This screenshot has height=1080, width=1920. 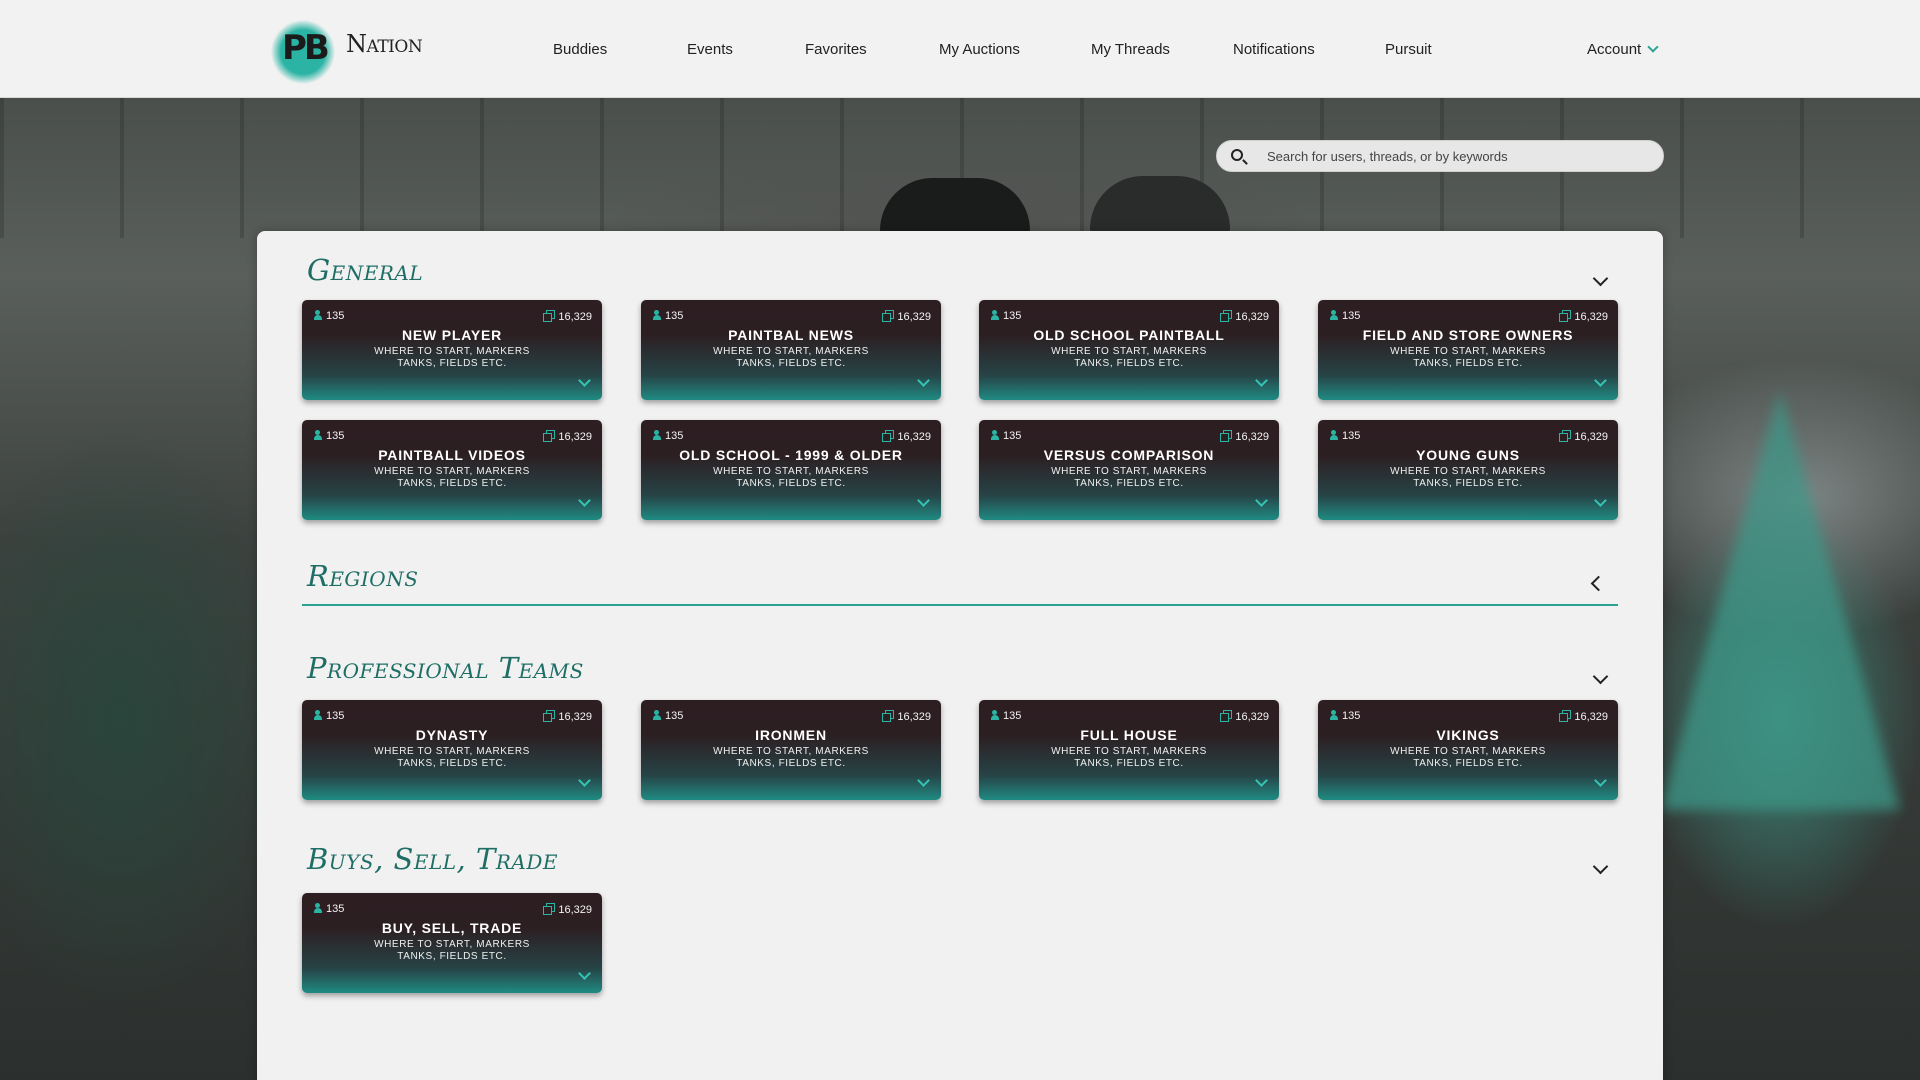 What do you see at coordinates (1600, 679) in the screenshot?
I see `professional-teams-collapse-chevron-icon` at bounding box center [1600, 679].